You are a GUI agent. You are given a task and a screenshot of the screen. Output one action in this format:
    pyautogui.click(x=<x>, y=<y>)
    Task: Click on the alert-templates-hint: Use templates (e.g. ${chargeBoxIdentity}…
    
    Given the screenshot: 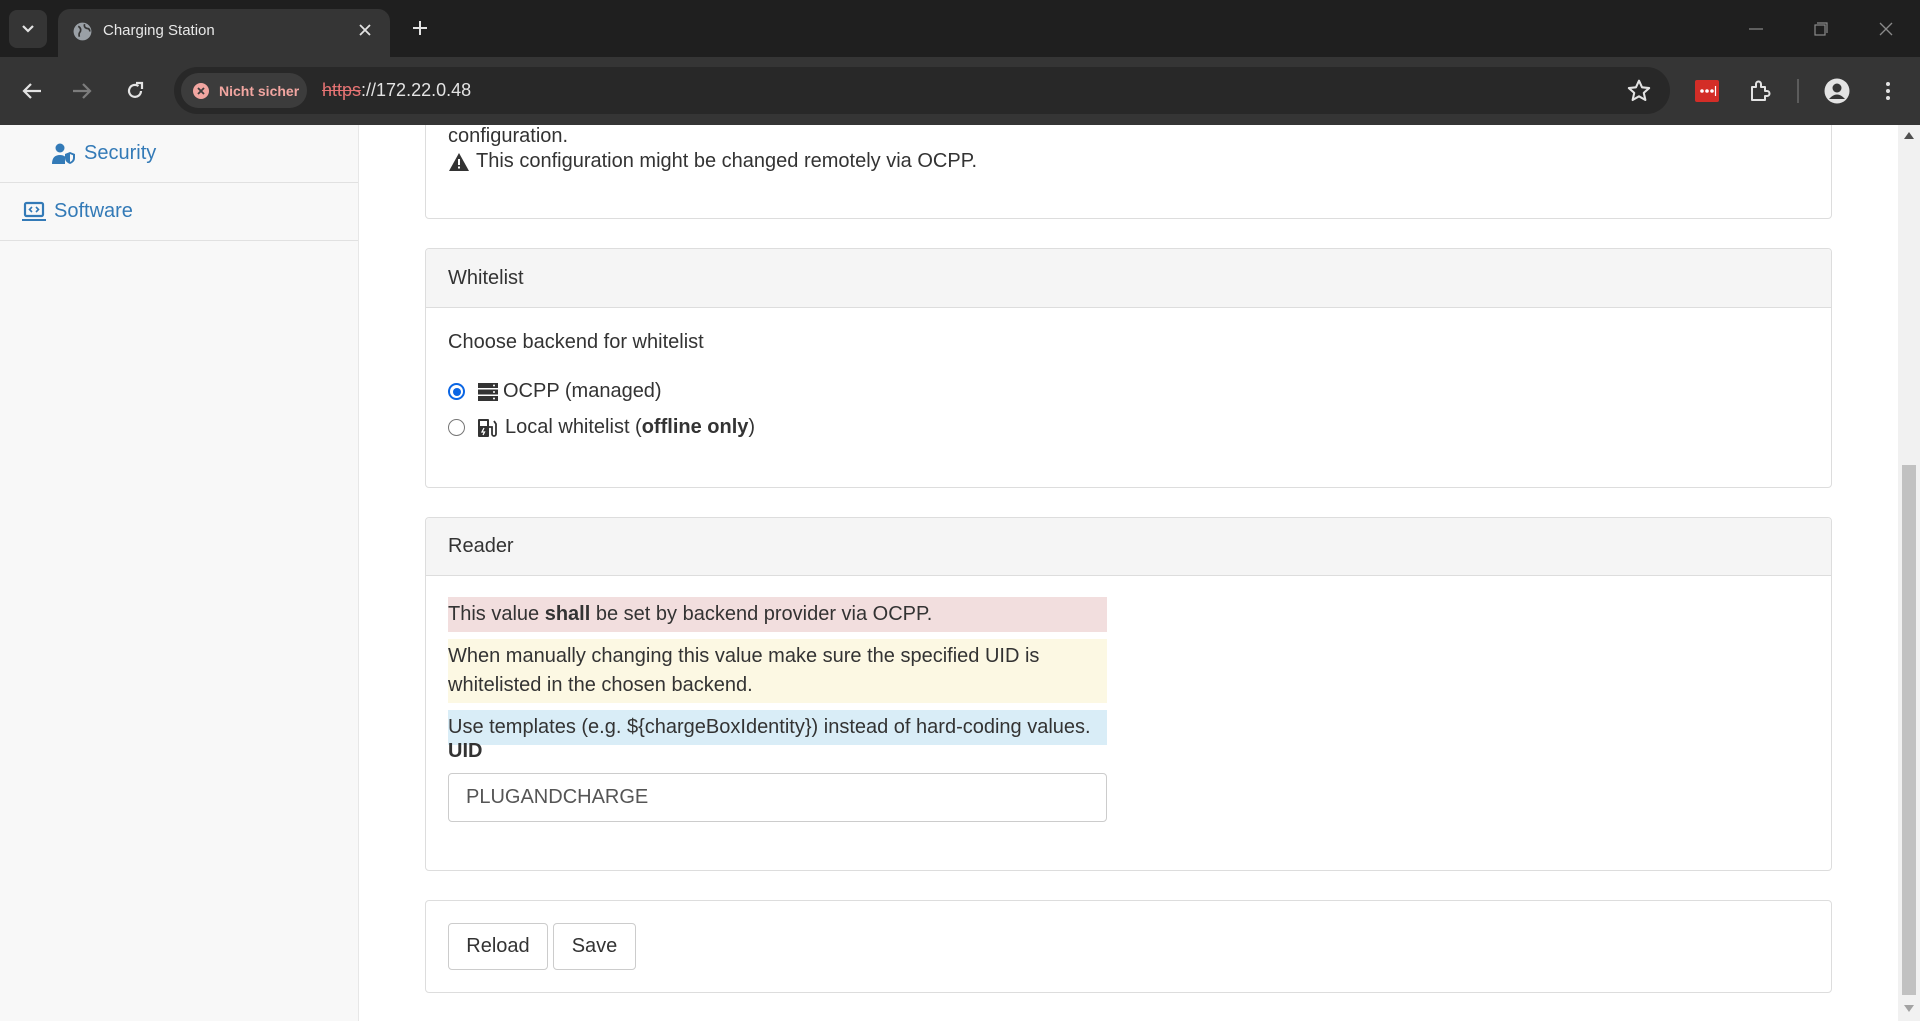 What is the action you would take?
    pyautogui.click(x=777, y=727)
    